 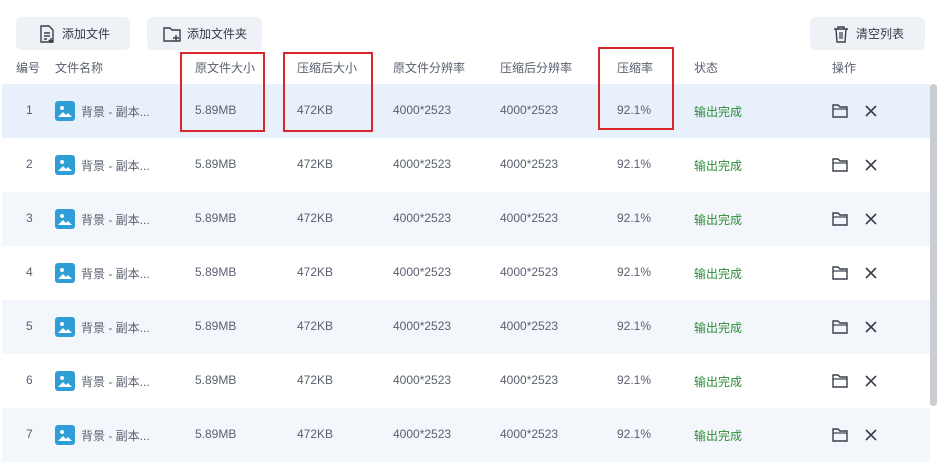 What do you see at coordinates (29, 380) in the screenshot?
I see `row-index: 6` at bounding box center [29, 380].